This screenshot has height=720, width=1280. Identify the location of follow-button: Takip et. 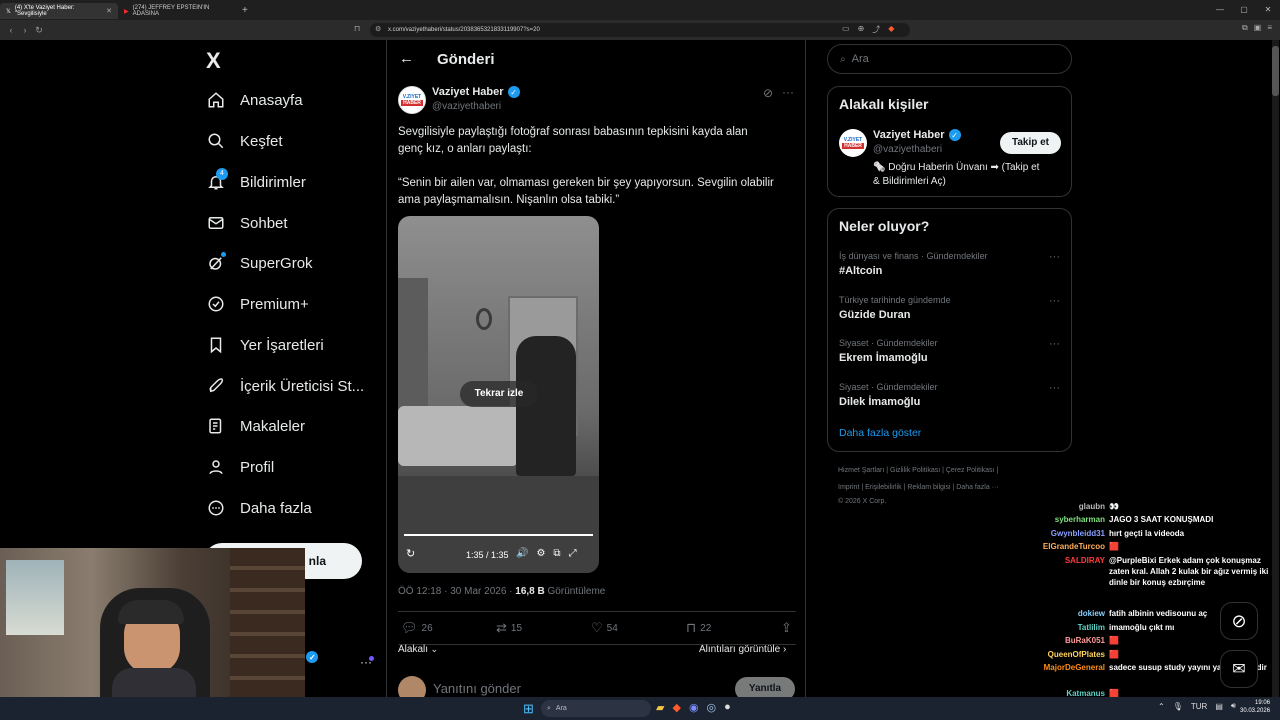
(1030, 143).